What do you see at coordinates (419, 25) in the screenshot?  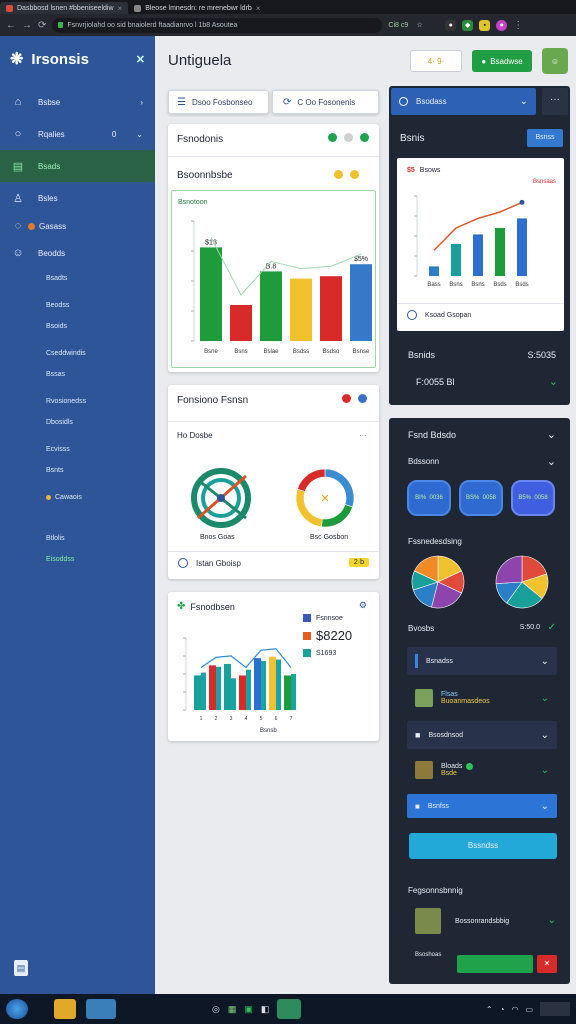 I see `star-icon: ☆` at bounding box center [419, 25].